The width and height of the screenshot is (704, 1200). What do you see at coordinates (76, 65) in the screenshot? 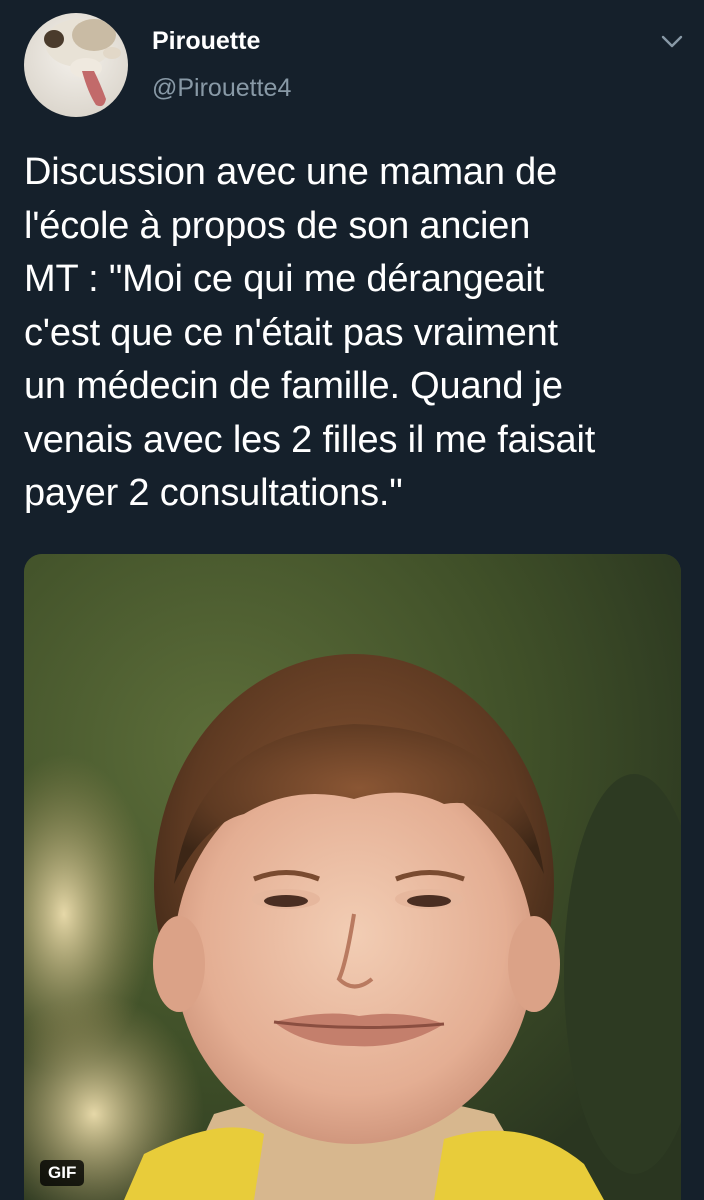
I see `llama-avatar-icon` at bounding box center [76, 65].